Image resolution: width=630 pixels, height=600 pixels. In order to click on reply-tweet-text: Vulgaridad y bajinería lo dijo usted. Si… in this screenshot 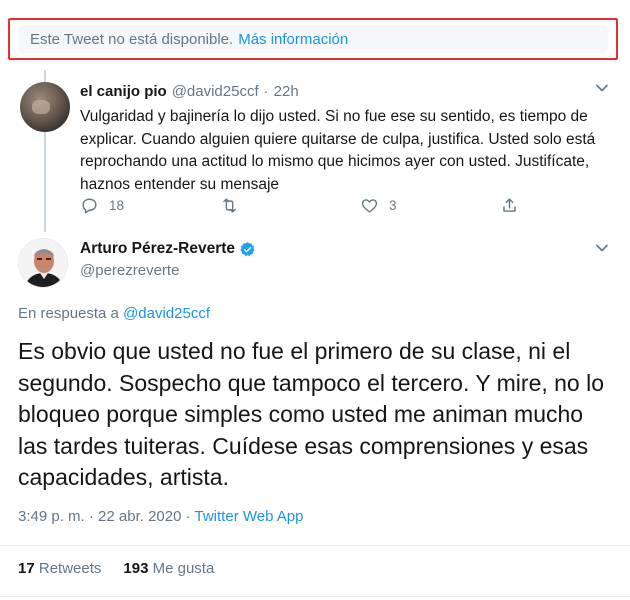, I will do `click(338, 150)`.